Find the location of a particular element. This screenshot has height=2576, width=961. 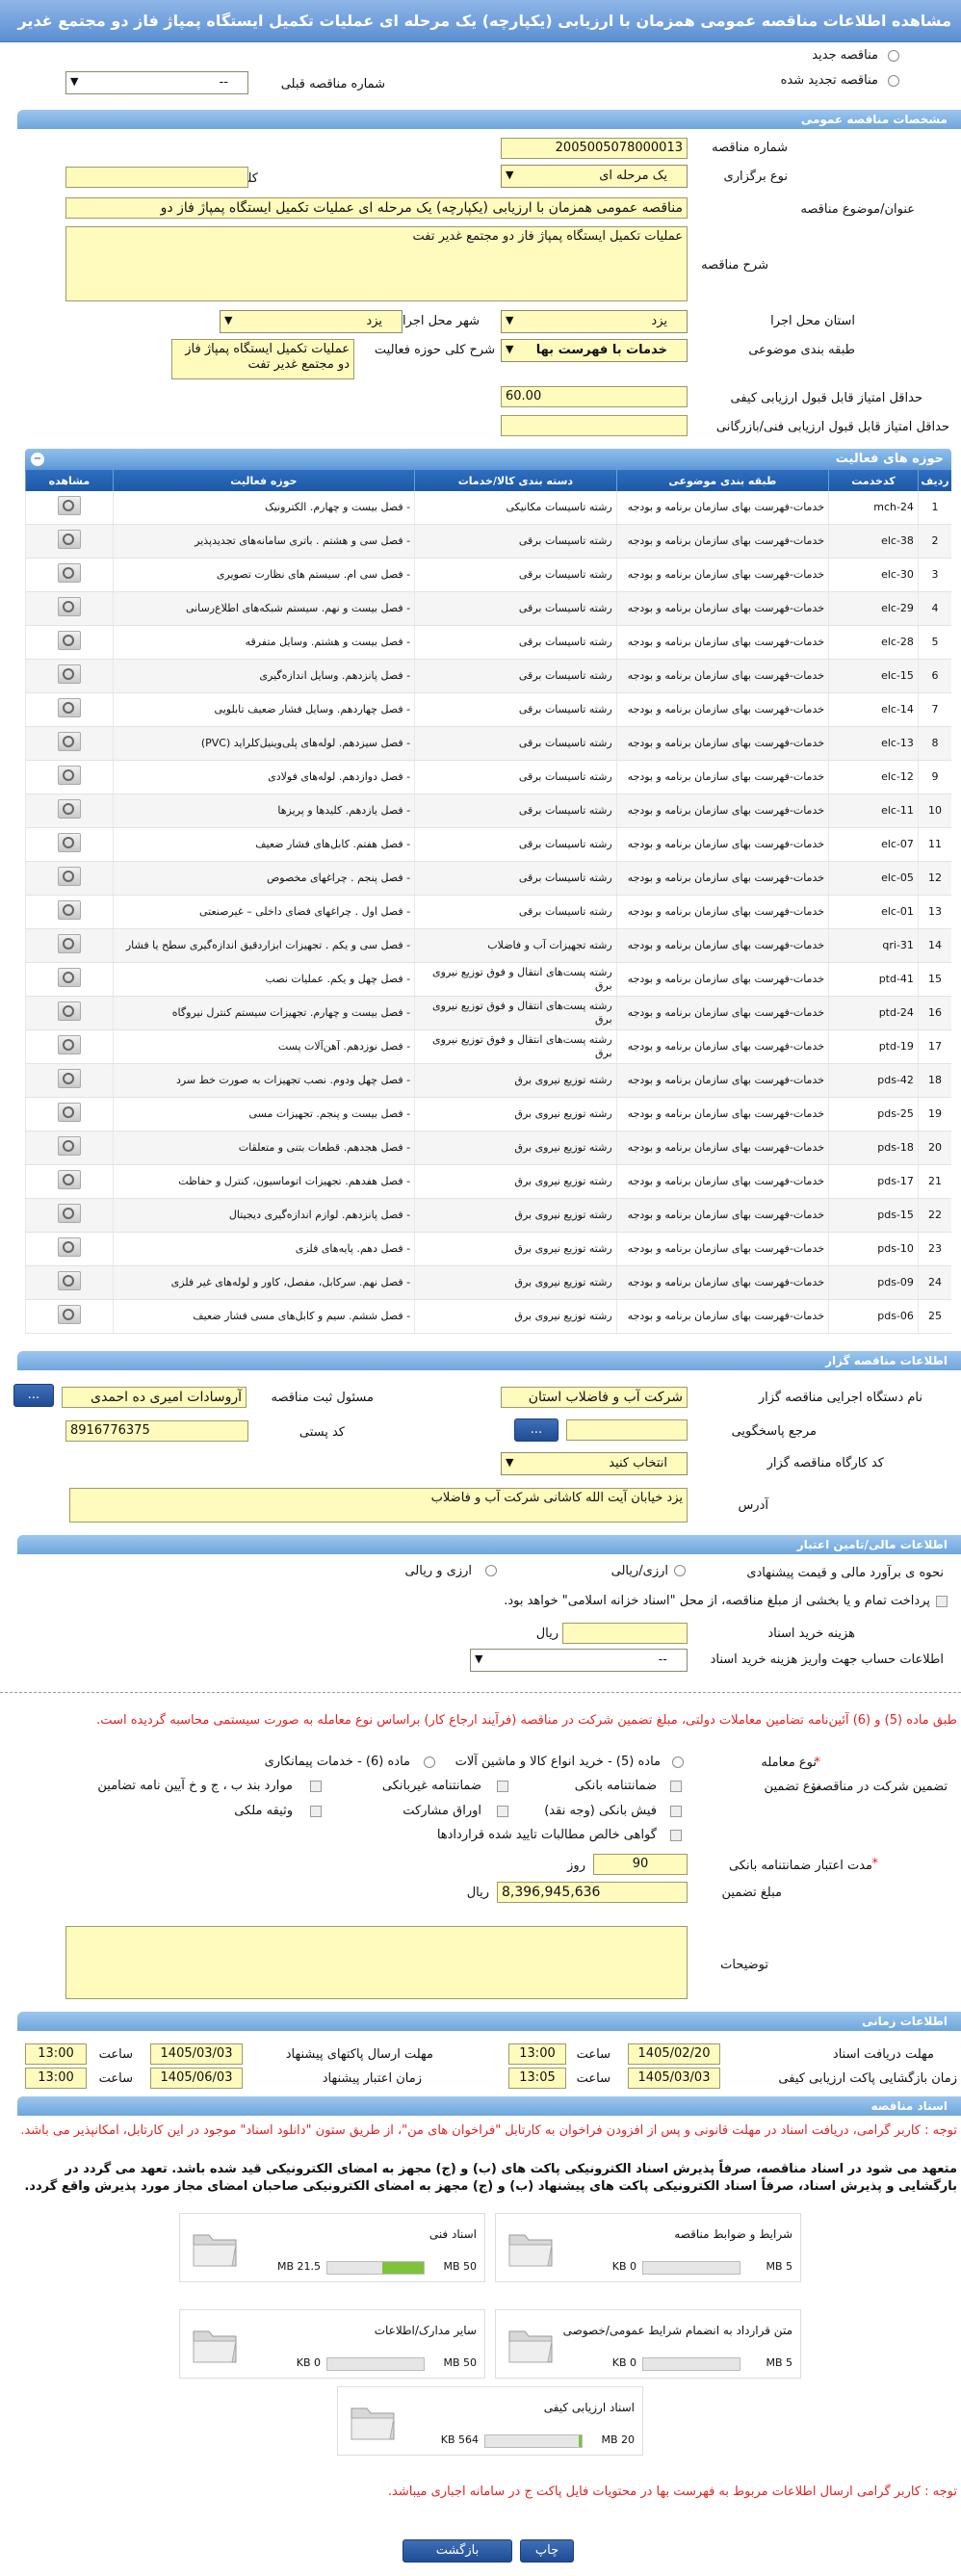

workshop-select: انتخاب کنید ▼ is located at coordinates (594, 1463).